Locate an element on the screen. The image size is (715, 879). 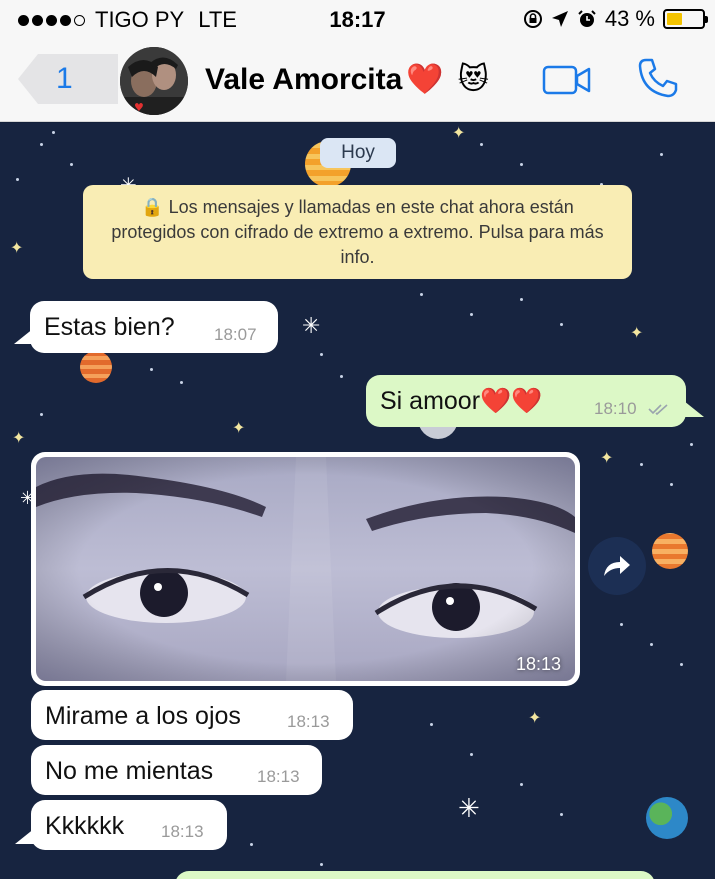
back-button: 1 is located at coordinates (68, 79).